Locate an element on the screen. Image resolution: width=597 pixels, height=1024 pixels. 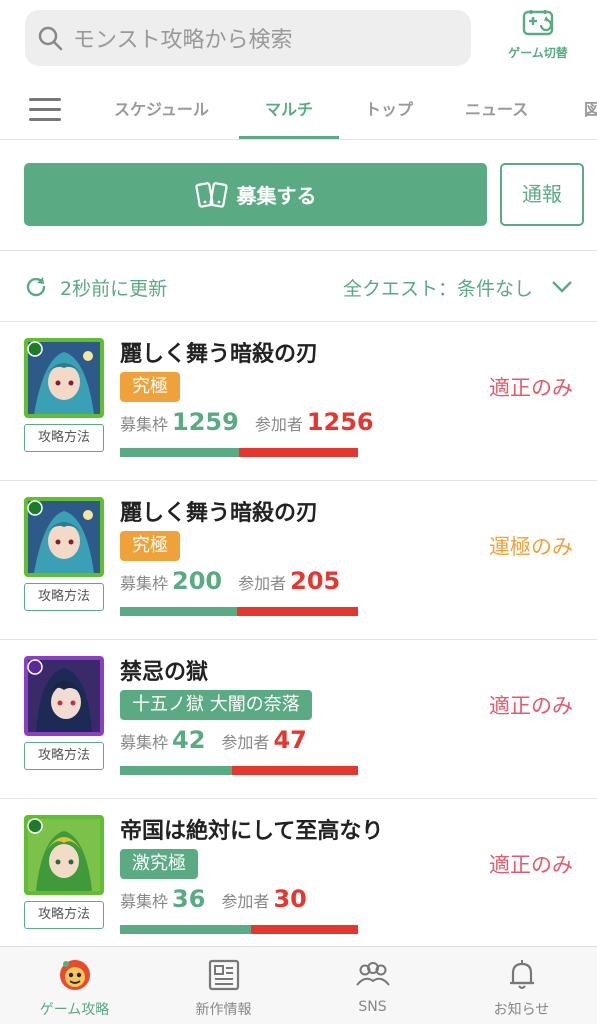
tab-news: ニュース is located at coordinates (496, 110).